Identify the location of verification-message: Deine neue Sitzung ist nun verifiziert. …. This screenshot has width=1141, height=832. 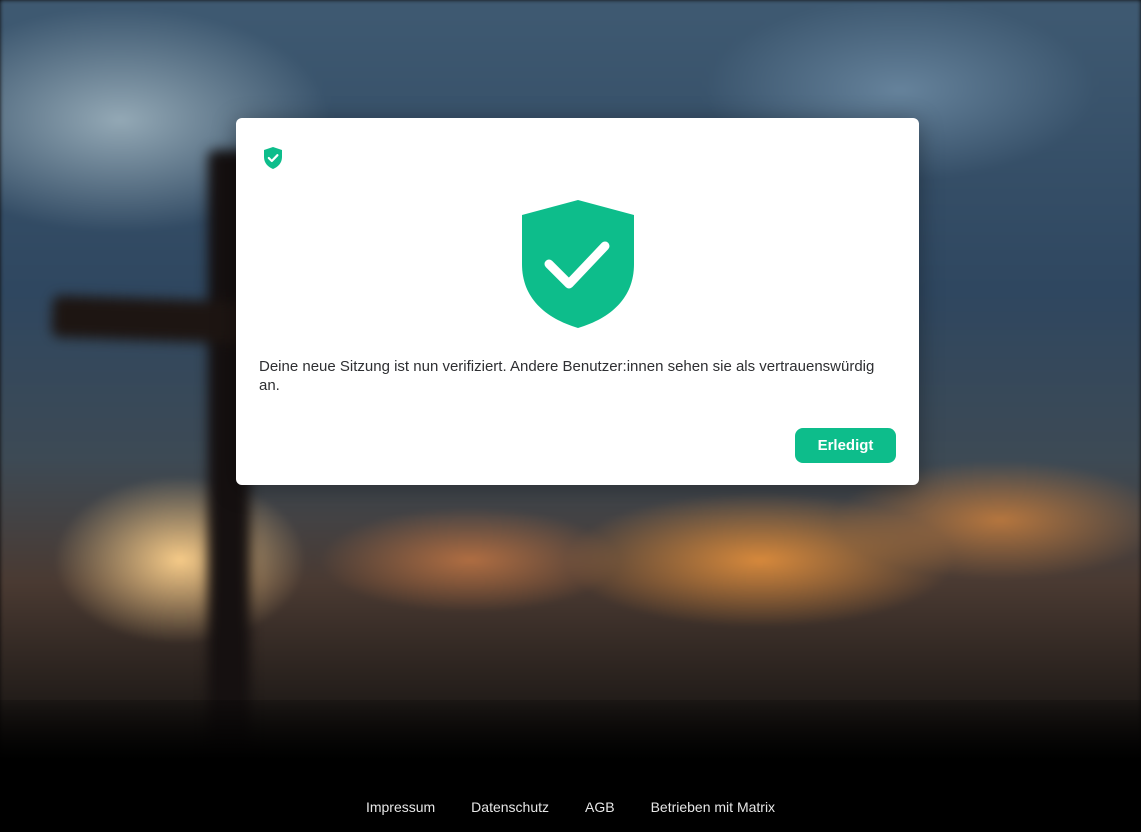
(567, 376).